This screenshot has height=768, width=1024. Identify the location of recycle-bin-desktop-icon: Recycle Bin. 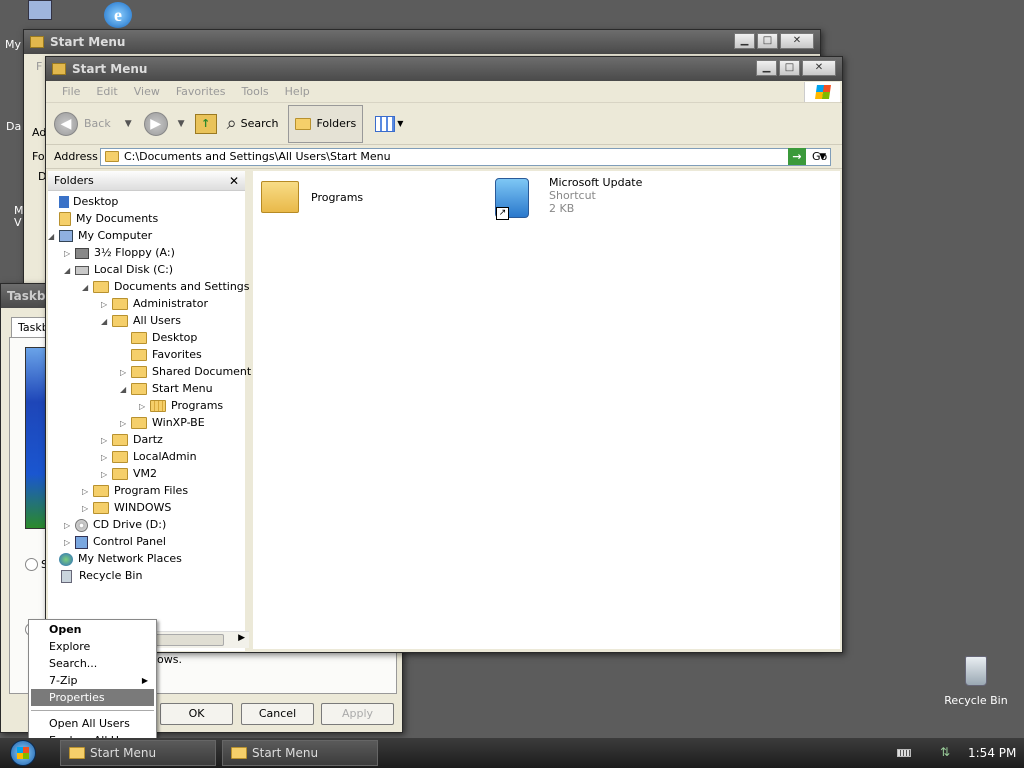
(976, 681).